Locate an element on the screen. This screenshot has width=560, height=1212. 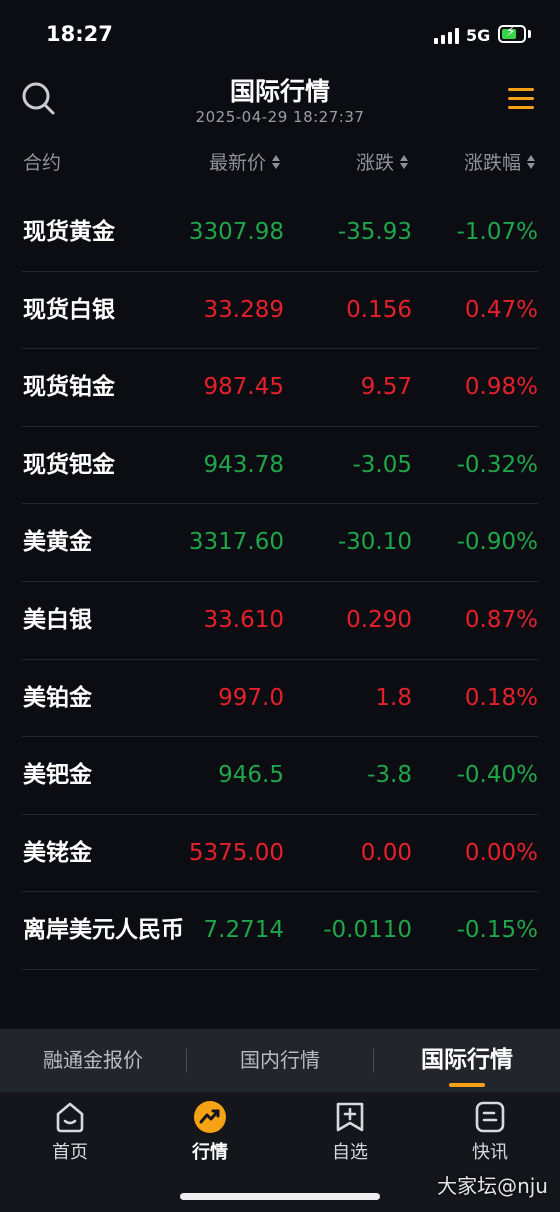
home-icon is located at coordinates (70, 1117).